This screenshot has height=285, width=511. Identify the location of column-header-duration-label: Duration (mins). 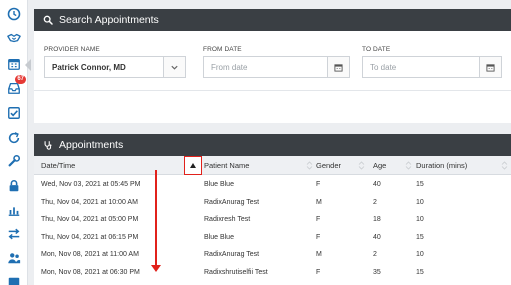
(442, 165).